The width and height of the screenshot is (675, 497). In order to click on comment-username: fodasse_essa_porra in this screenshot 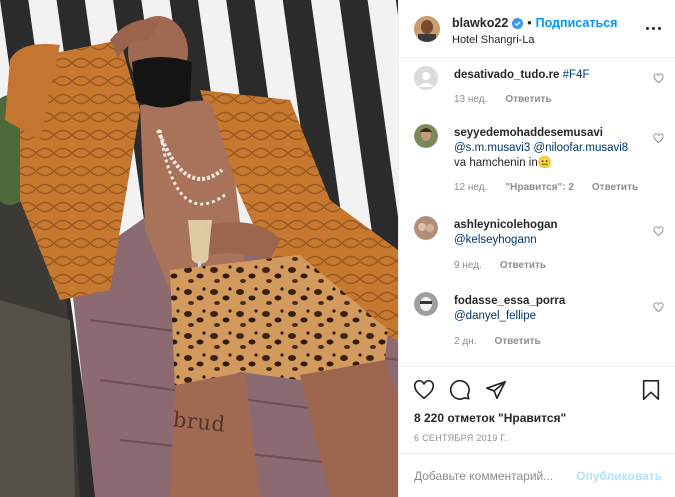, I will do `click(509, 301)`.